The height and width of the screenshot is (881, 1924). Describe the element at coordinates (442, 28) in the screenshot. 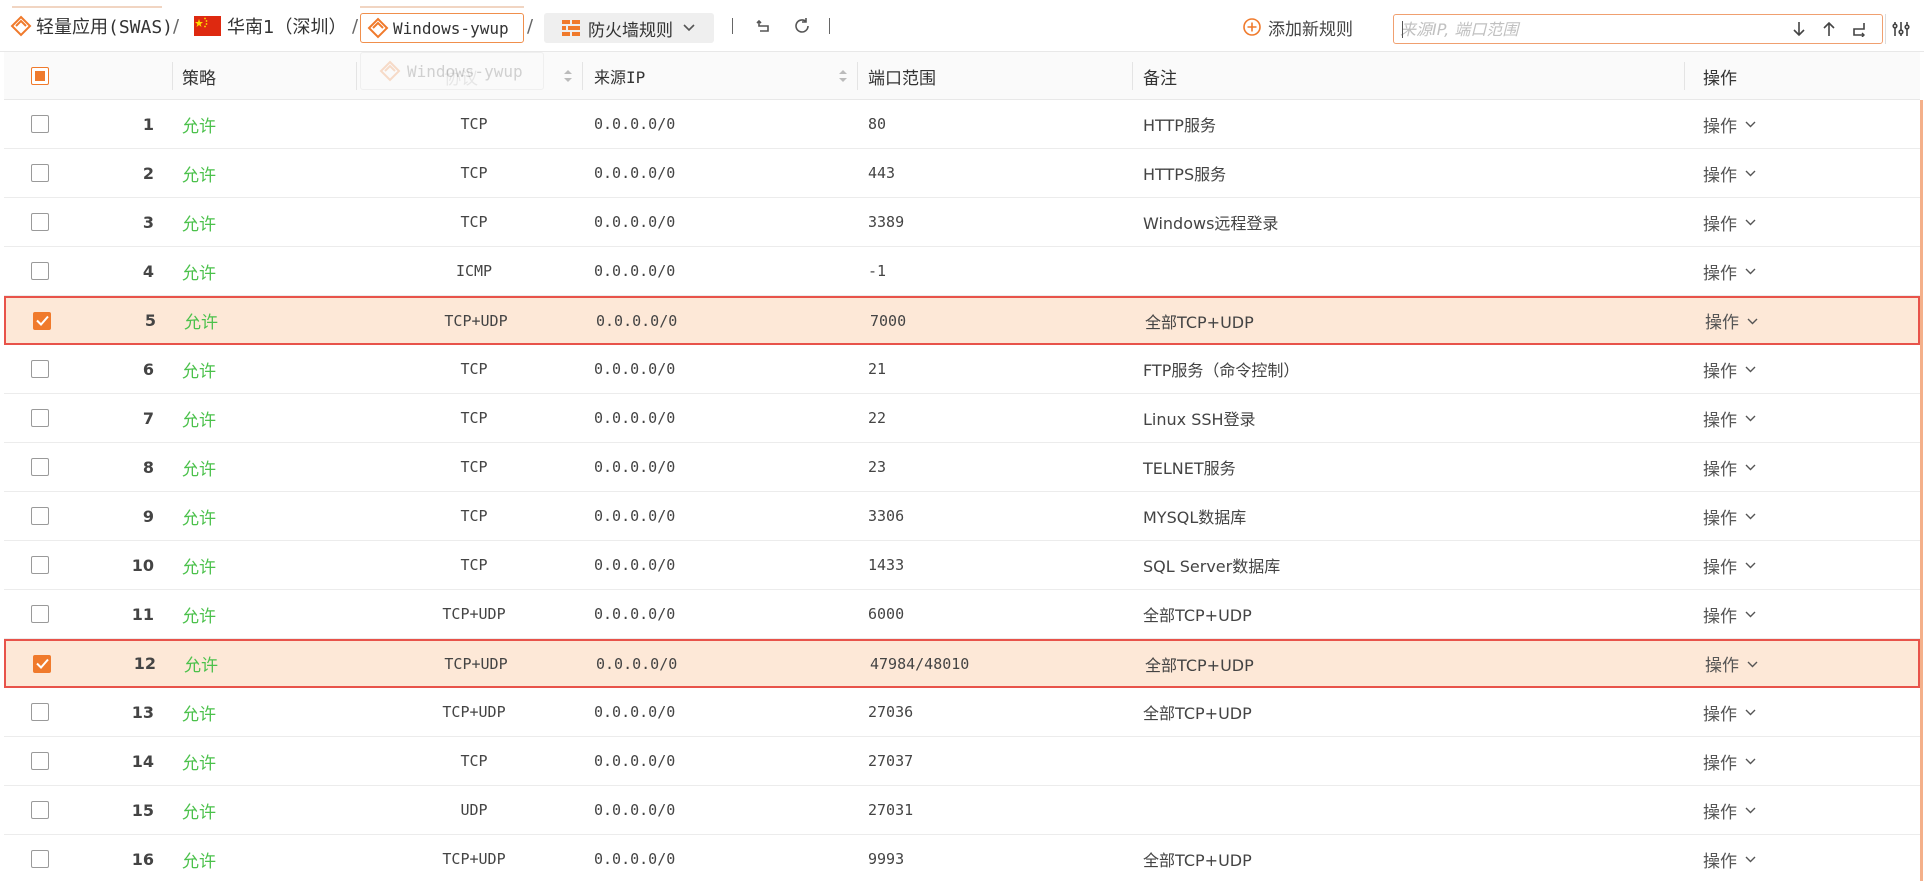

I see `breadcrumb-instance: Windows-ywup` at that location.